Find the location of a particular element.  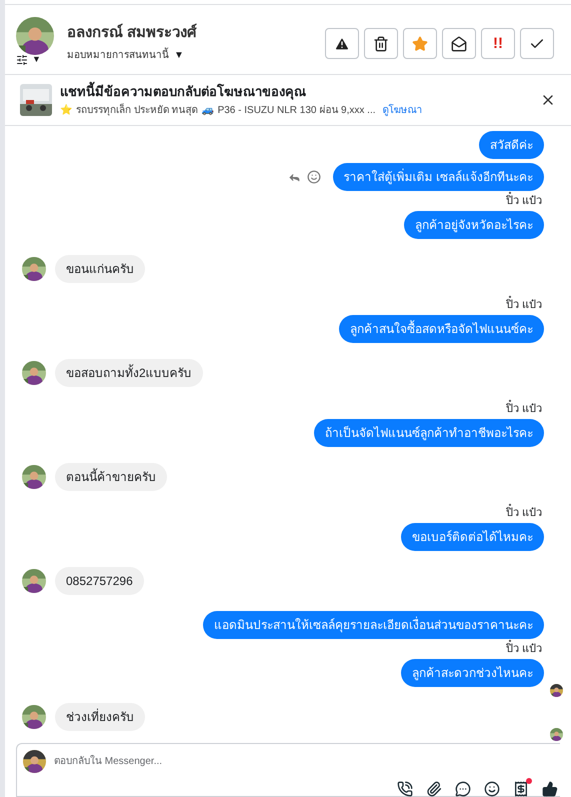

urgent-button: !! is located at coordinates (498, 43).